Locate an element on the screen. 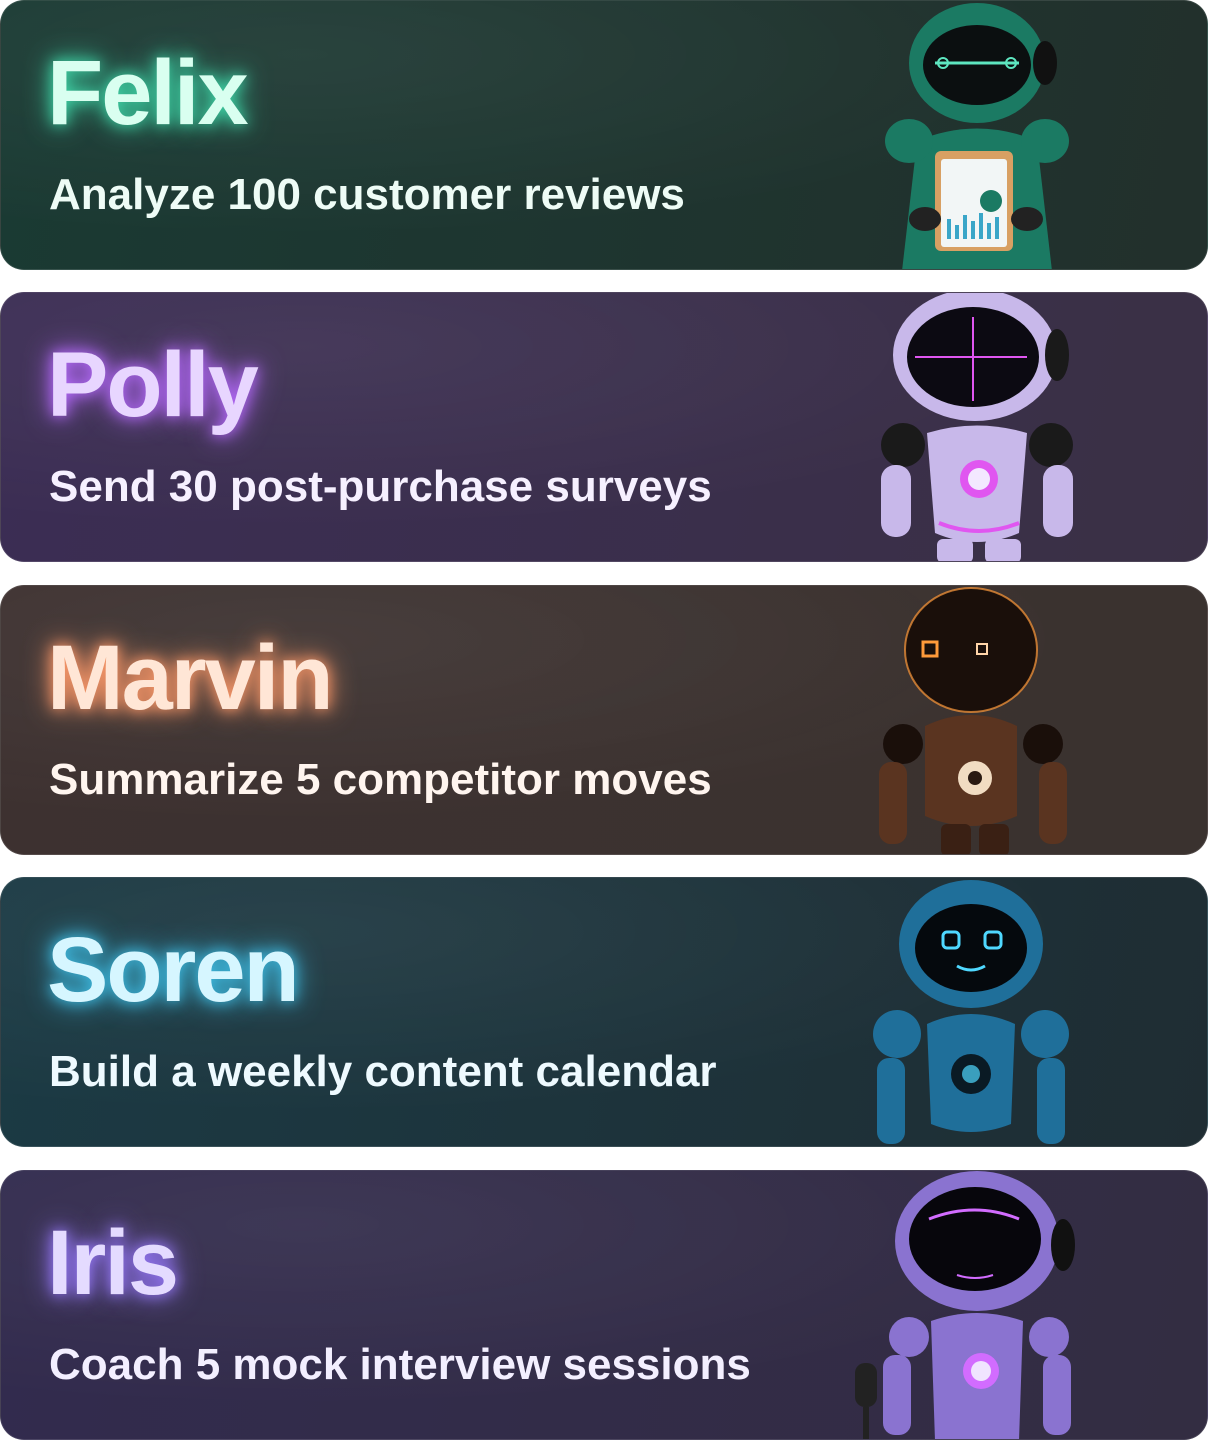 The width and height of the screenshot is (1208, 1440). agent-name: Felix is located at coordinates (148, 93).